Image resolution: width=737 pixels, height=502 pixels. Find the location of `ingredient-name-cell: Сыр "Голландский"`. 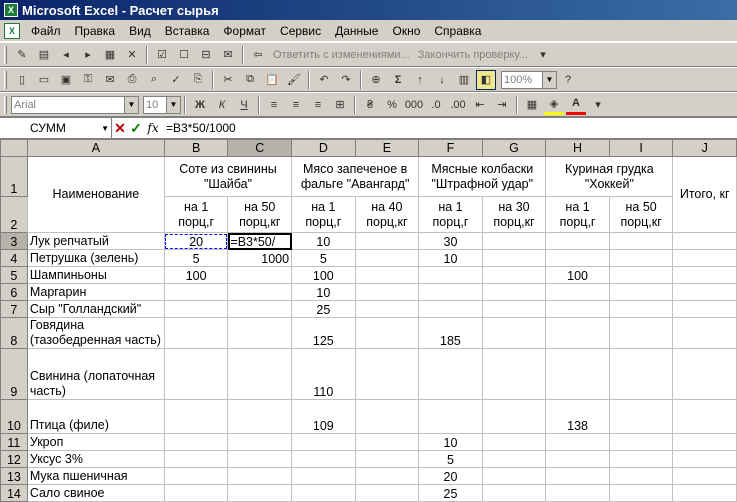

ingredient-name-cell: Сыр "Голландский" is located at coordinates (95, 309).